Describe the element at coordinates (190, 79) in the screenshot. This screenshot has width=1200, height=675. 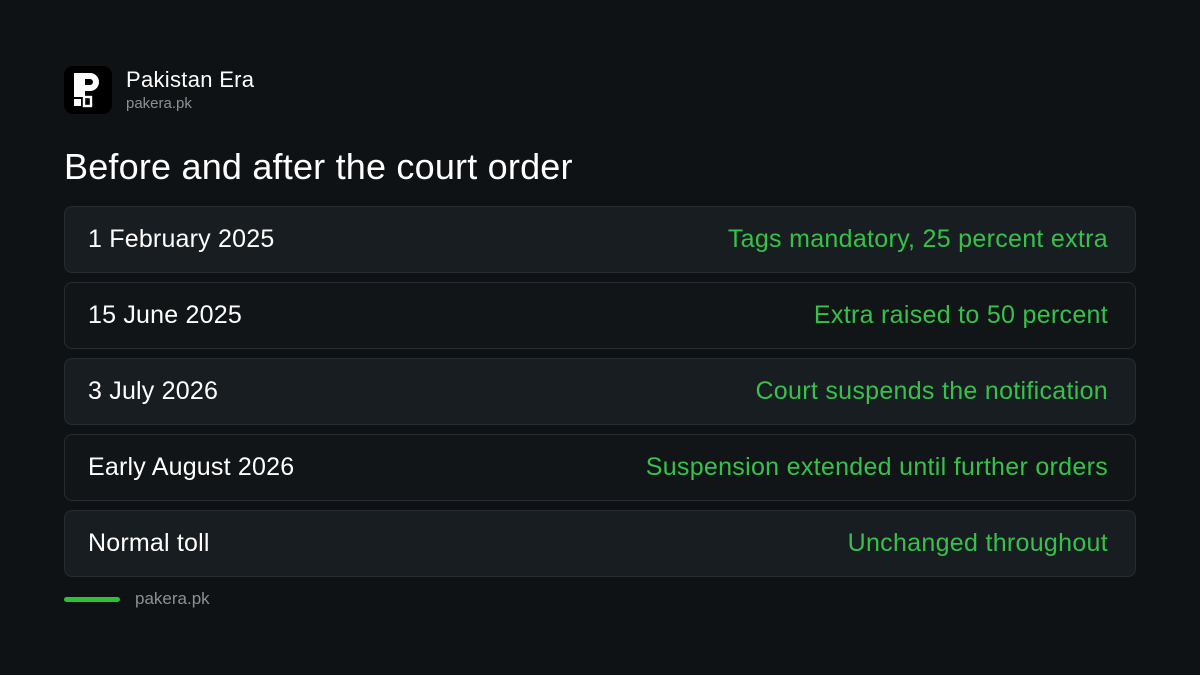
I see `brand-name: Pakistan Era` at that location.